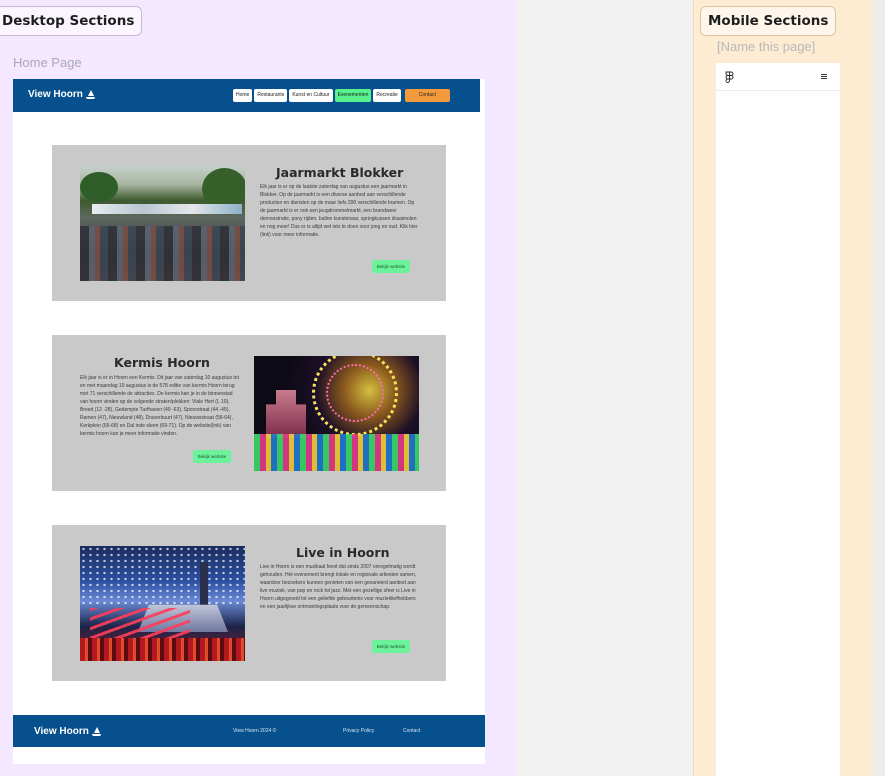 The image size is (885, 776). I want to click on kermis-photo, so click(336, 413).